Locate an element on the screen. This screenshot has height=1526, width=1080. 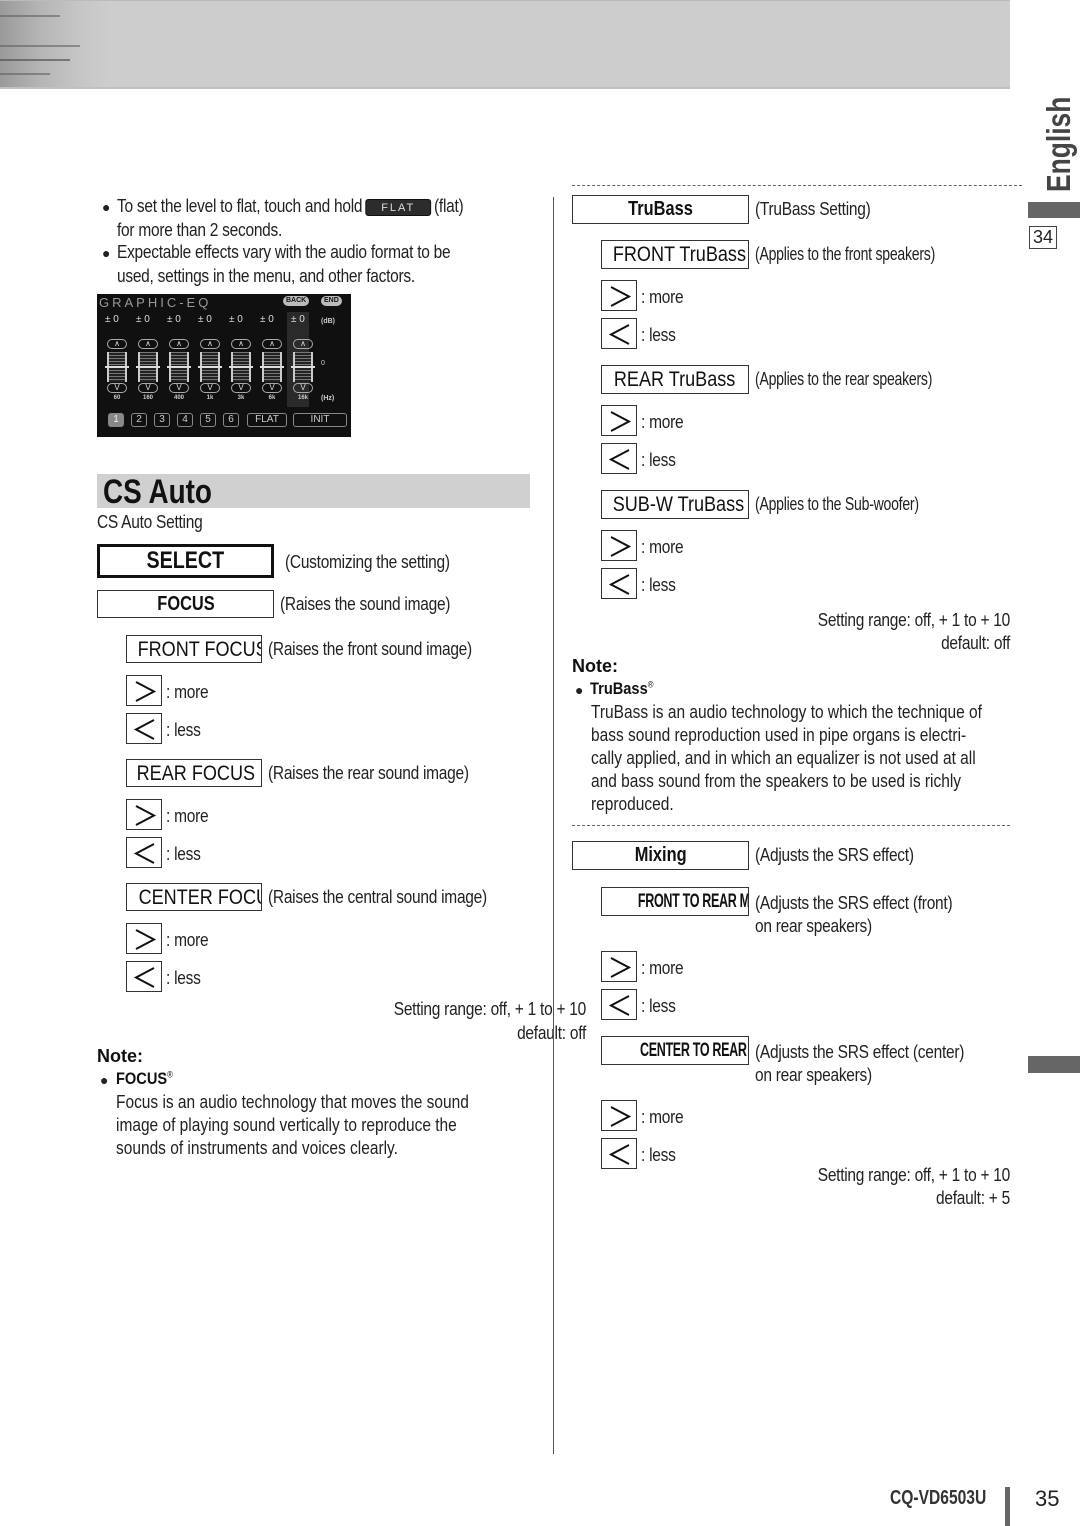
end-button: END is located at coordinates (331, 301).